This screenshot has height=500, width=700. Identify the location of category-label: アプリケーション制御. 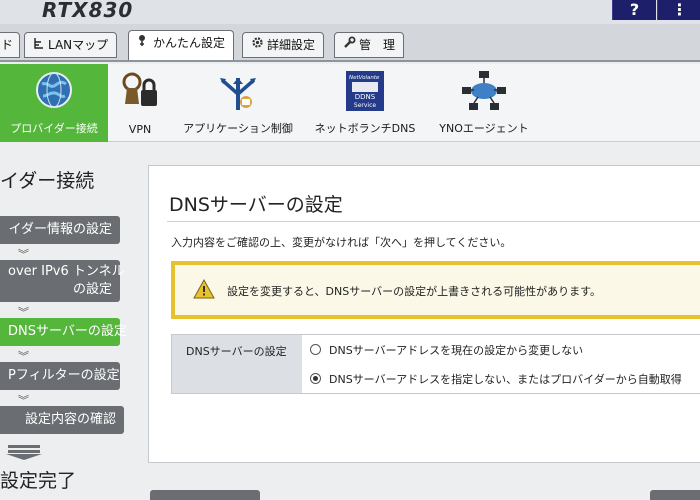
(238, 128).